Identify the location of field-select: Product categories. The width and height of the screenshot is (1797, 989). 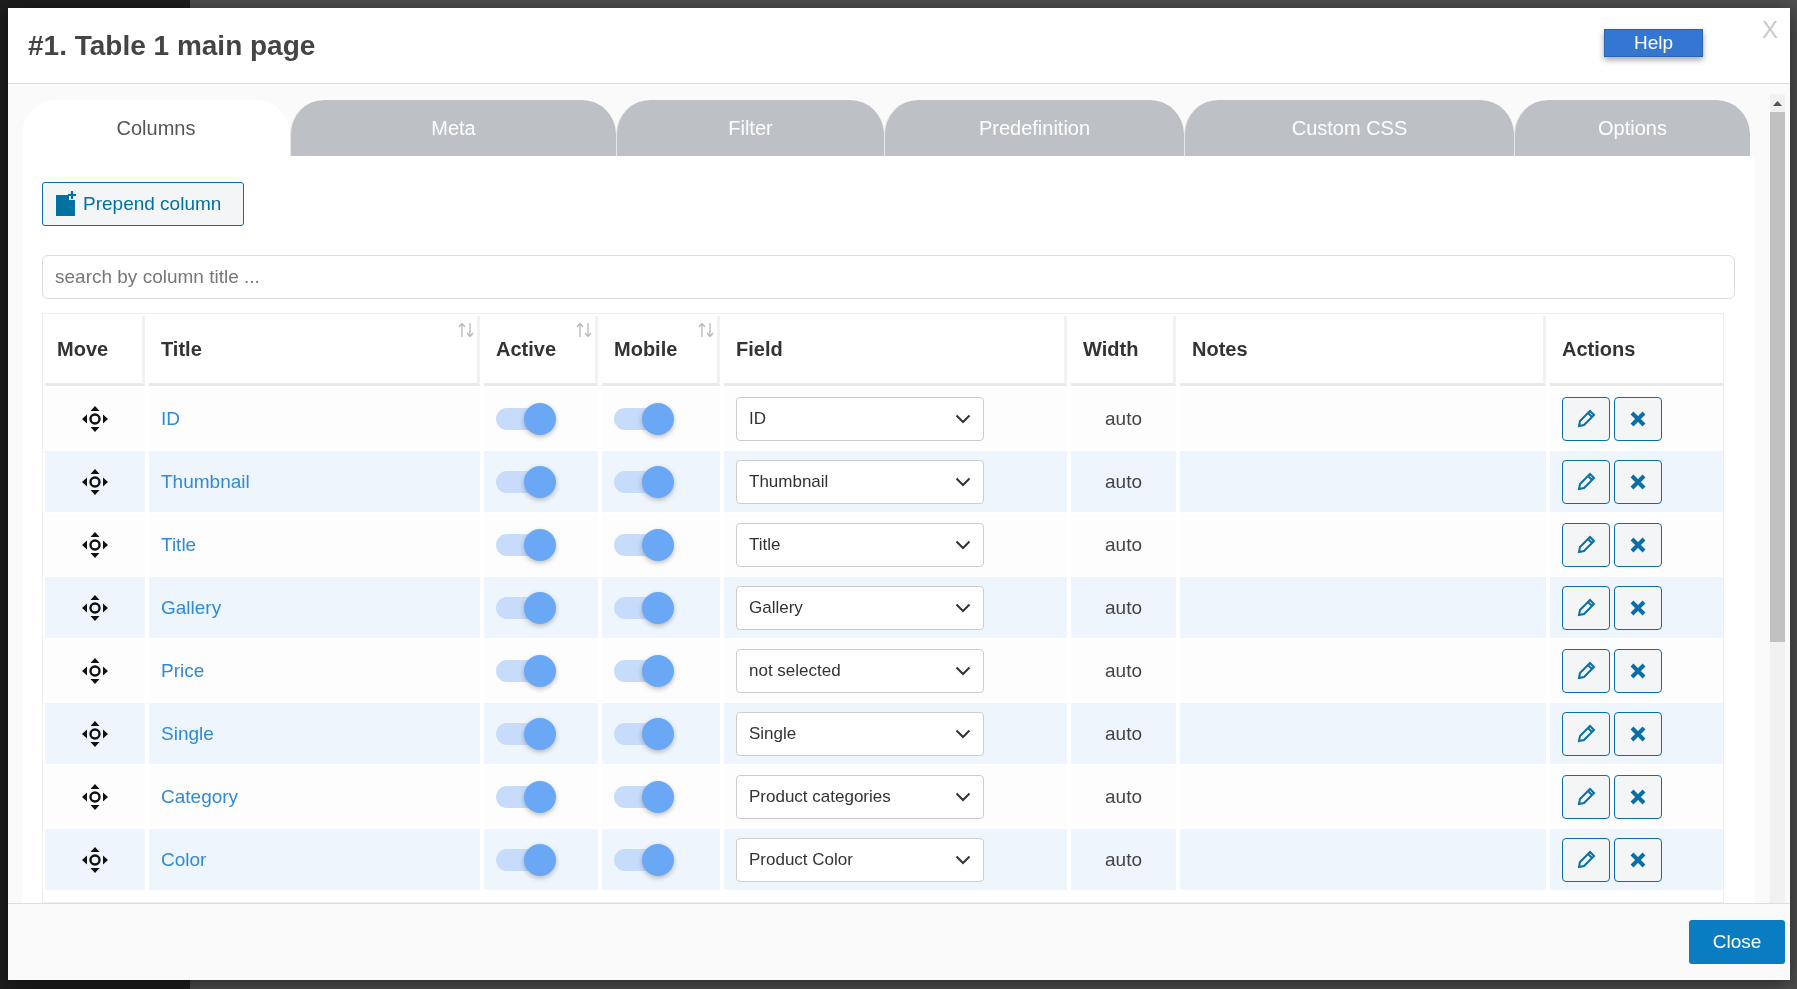
(860, 796).